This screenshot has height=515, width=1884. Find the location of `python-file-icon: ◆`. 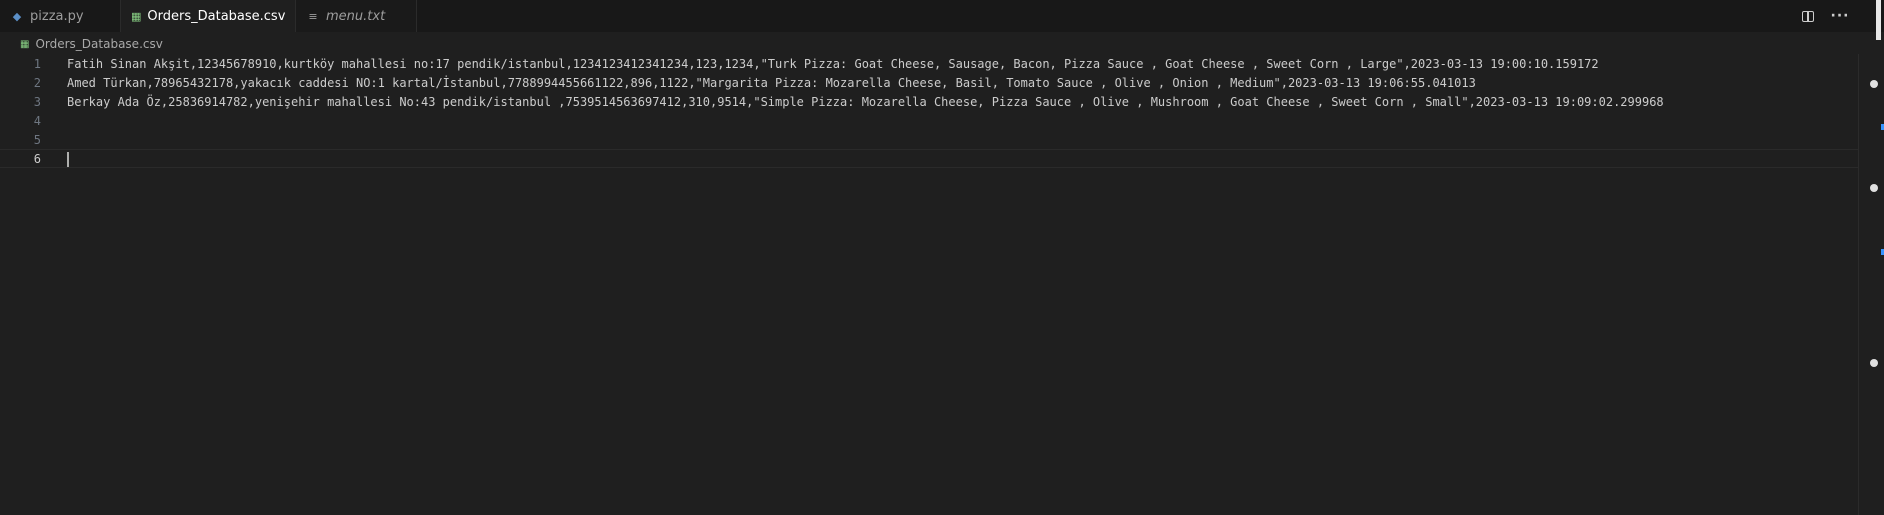

python-file-icon: ◆ is located at coordinates (17, 16).